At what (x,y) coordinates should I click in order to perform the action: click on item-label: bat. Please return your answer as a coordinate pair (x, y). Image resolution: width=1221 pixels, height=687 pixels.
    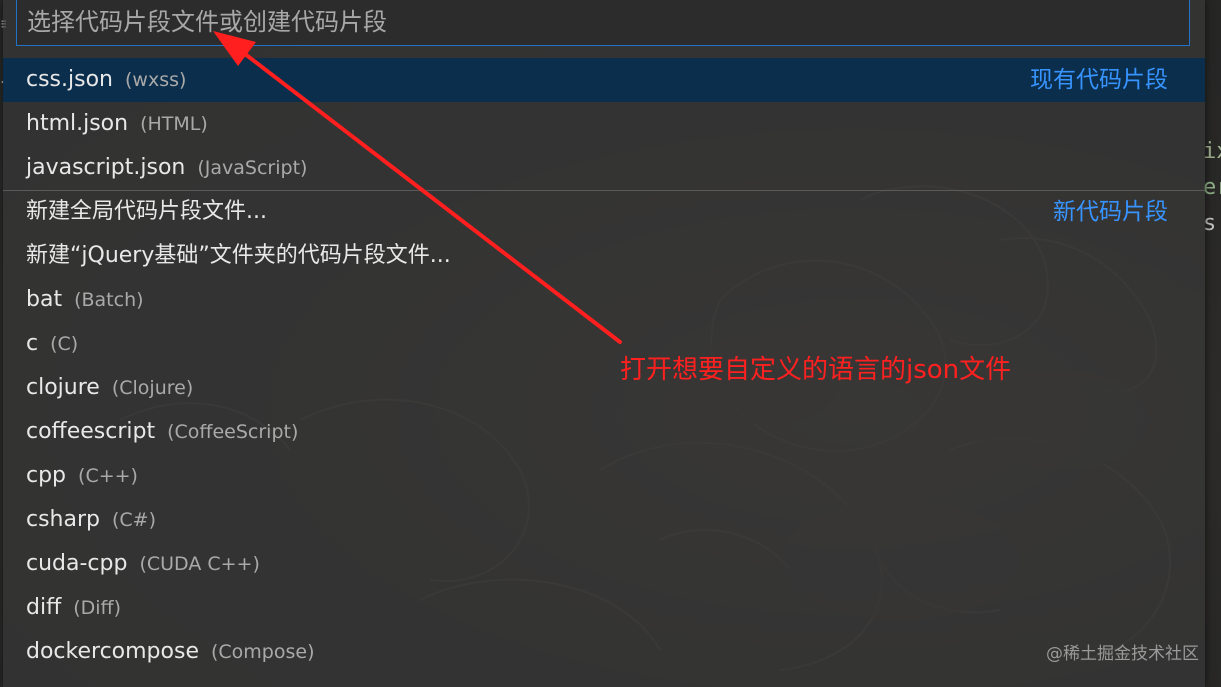
    Looking at the image, I should click on (44, 299).